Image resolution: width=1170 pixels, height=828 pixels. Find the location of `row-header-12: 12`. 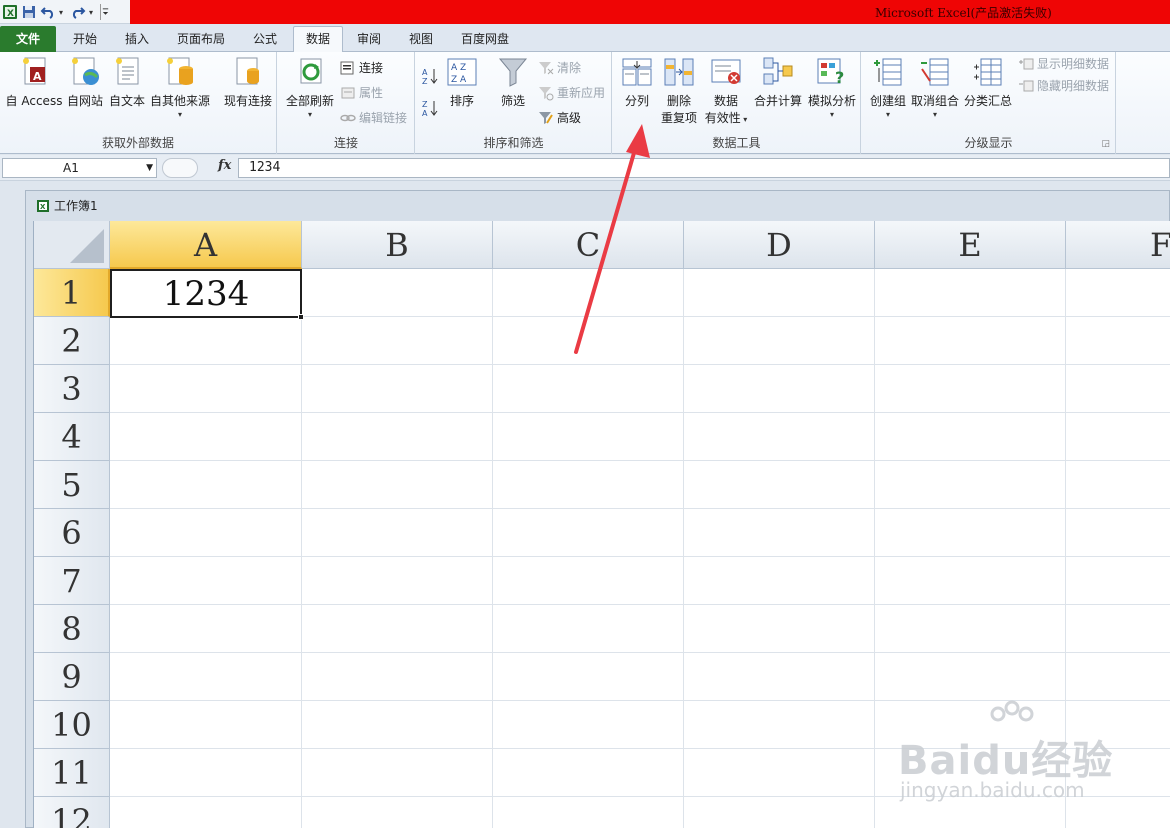

row-header-12: 12 is located at coordinates (72, 812).